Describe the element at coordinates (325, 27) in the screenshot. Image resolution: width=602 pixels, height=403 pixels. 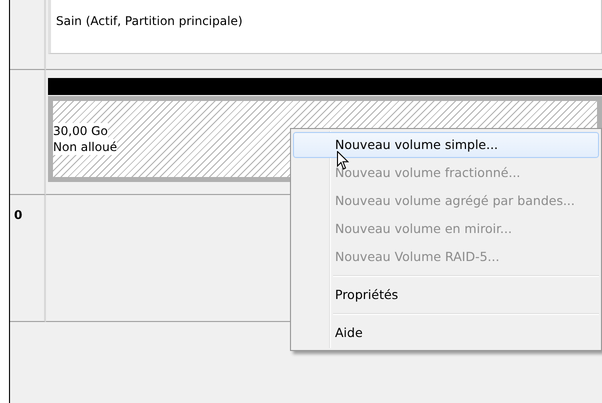
I see `partition-box: Sain (Actif, Partition principale)` at that location.